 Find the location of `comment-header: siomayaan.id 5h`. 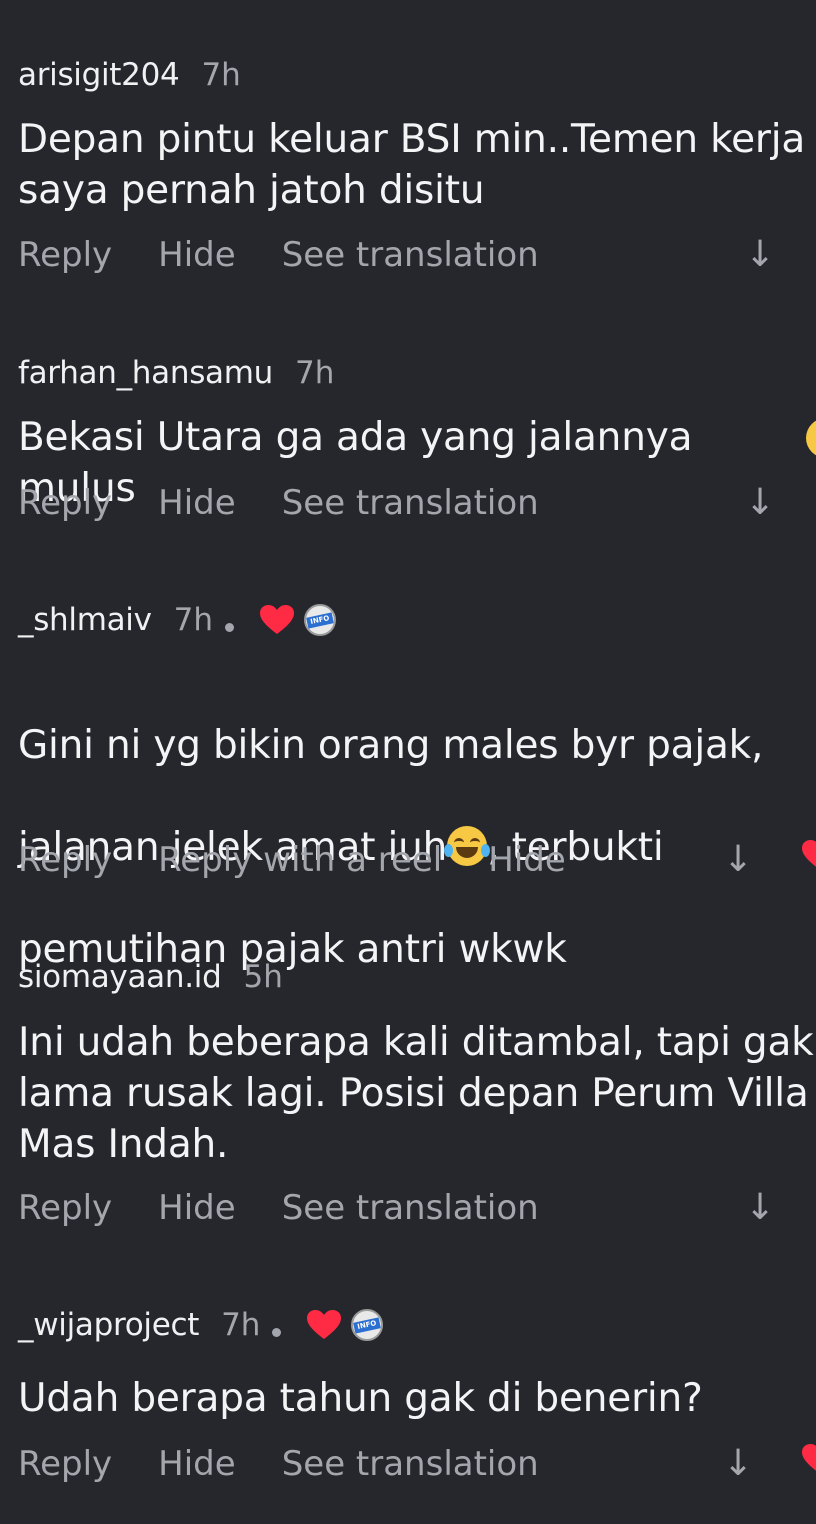

comment-header: siomayaan.id 5h is located at coordinates (150, 977).